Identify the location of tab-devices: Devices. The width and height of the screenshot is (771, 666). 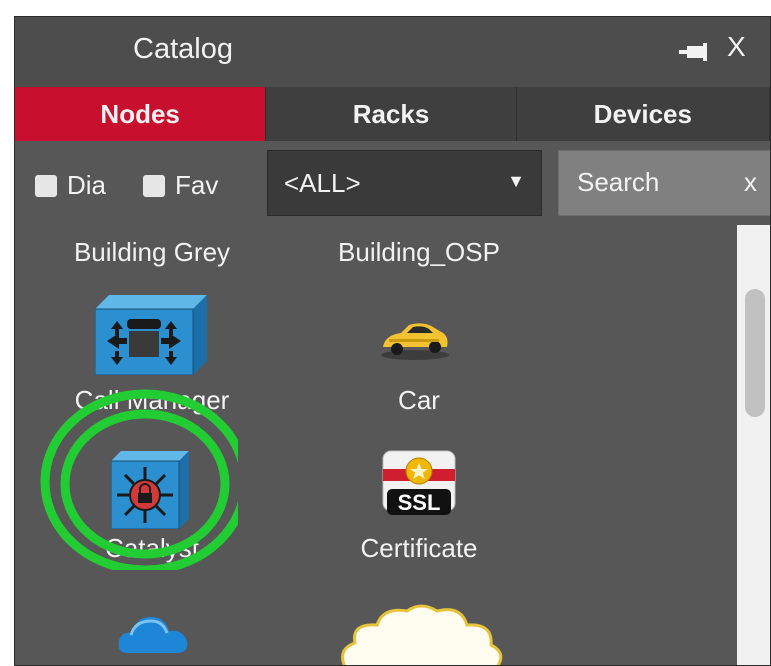
(643, 114).